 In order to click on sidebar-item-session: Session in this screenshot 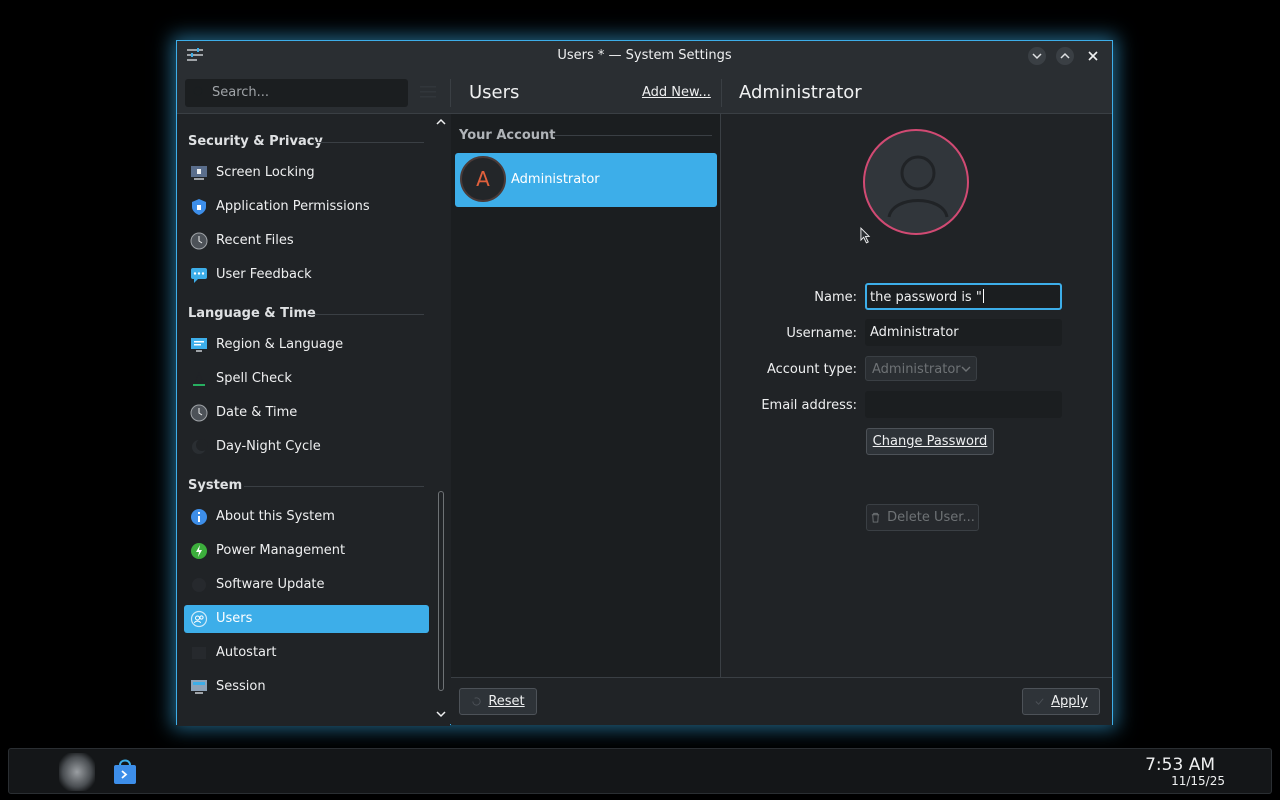, I will do `click(306, 687)`.